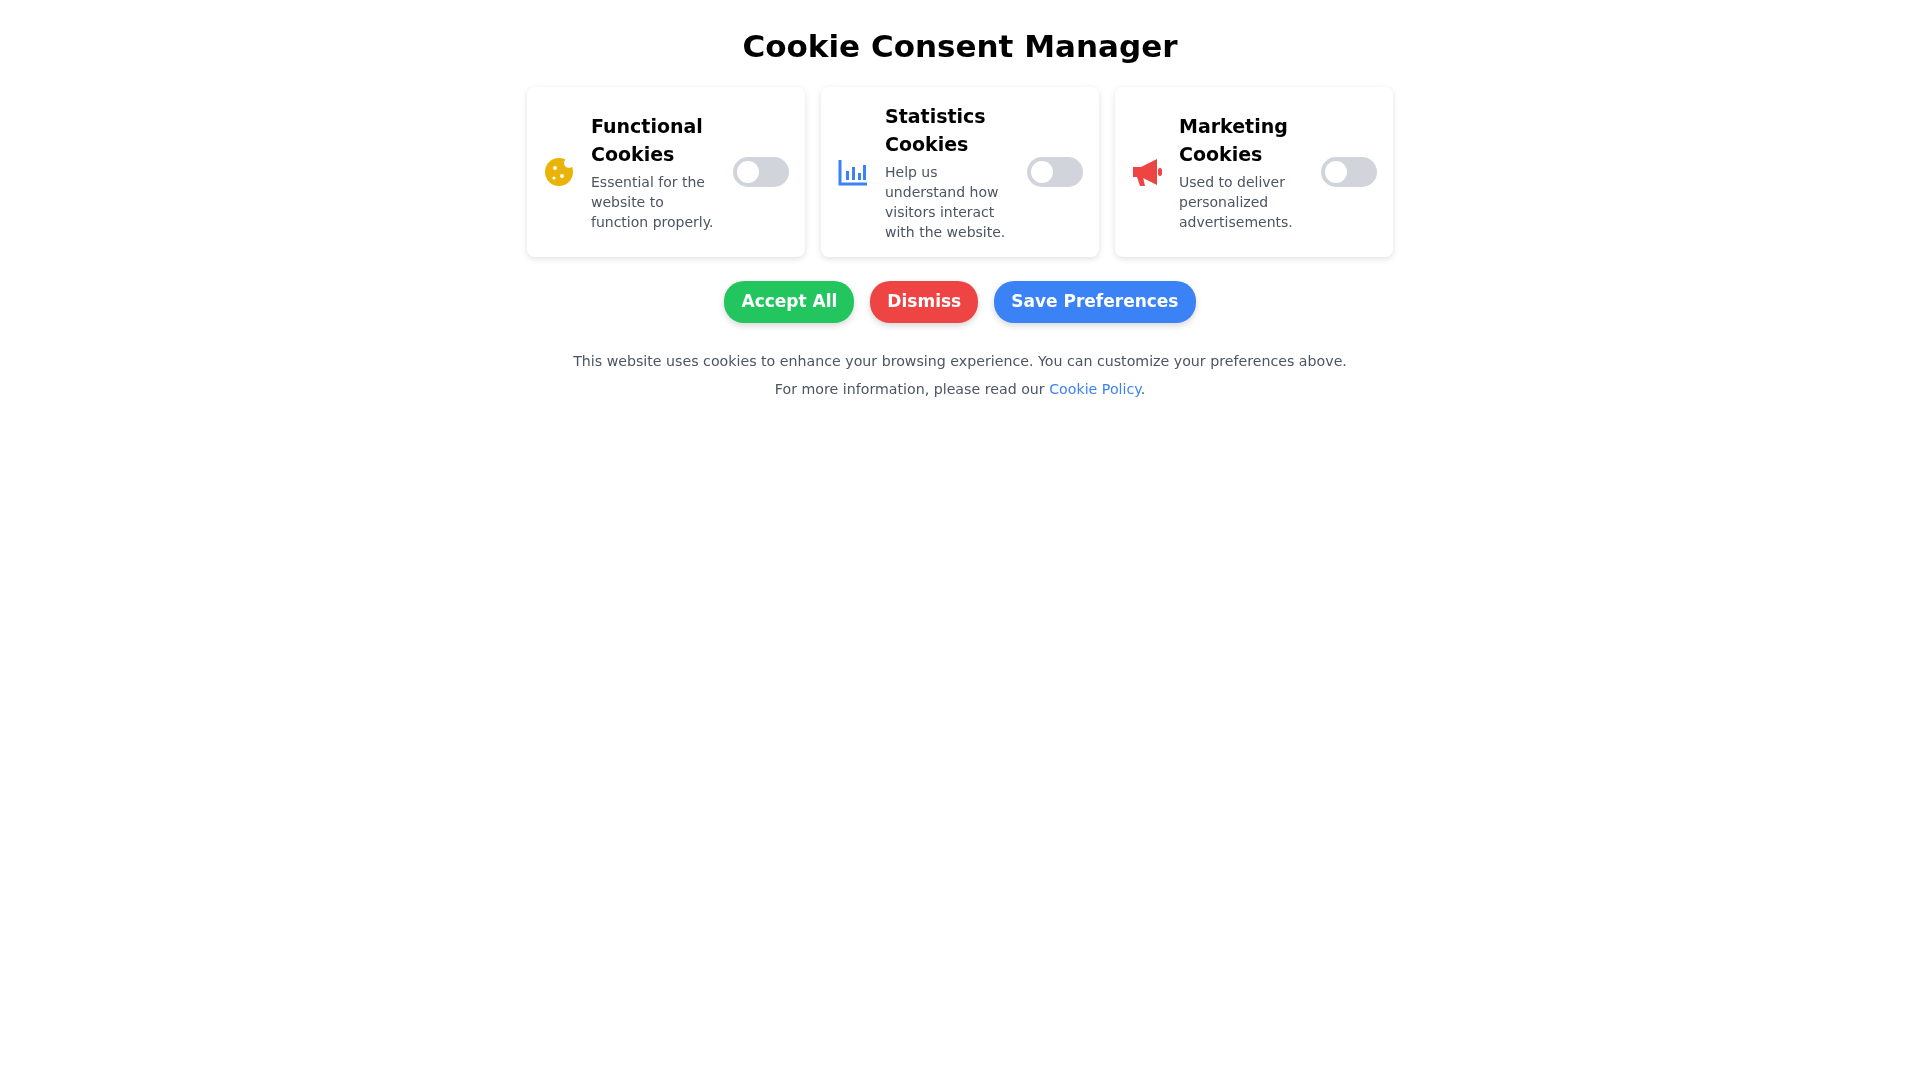  I want to click on page-title: Cookie Consent Manager, so click(960, 47).